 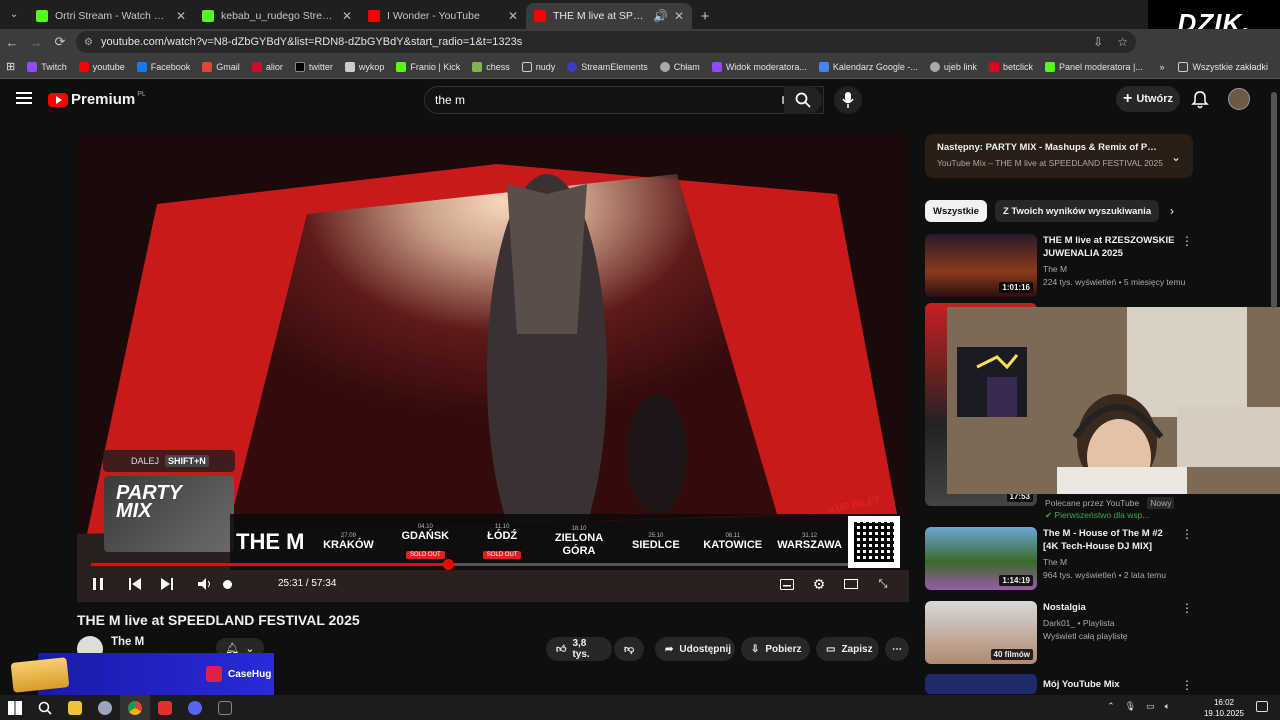 I want to click on save-button: ▭ Zapisz, so click(x=847, y=649).